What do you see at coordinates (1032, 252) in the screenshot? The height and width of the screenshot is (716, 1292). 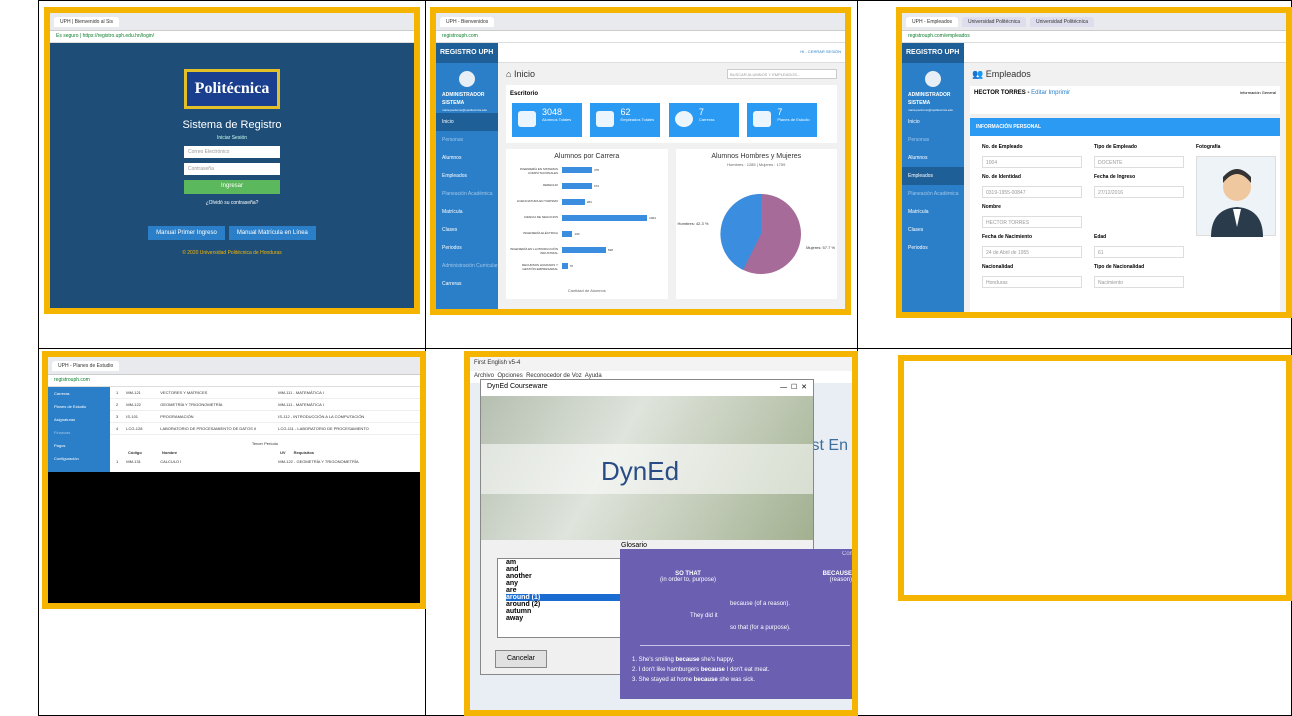 I see `field-value: 24 de Abril de 1955` at bounding box center [1032, 252].